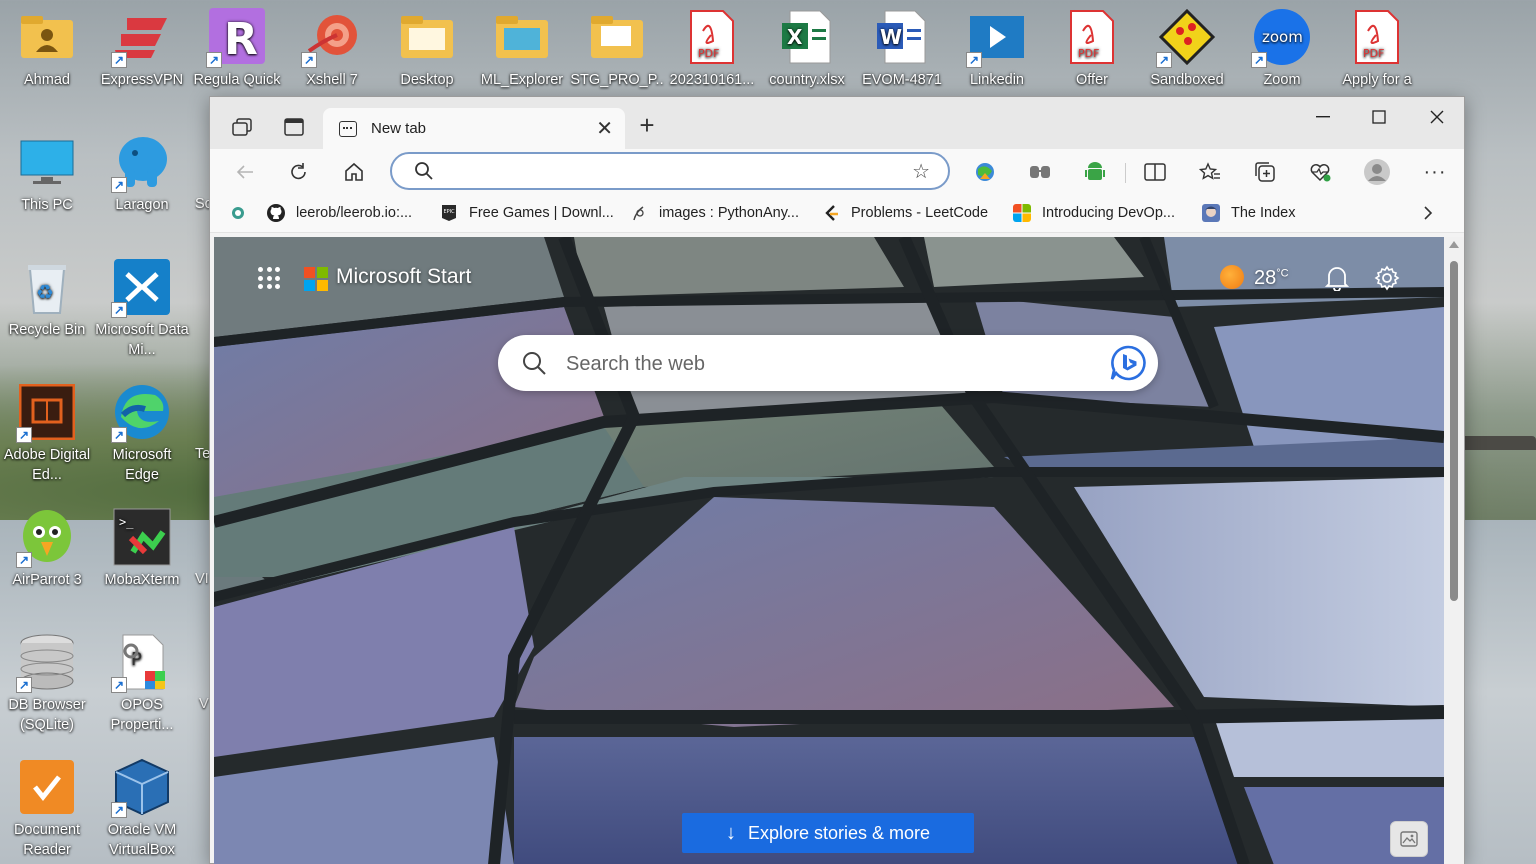  I want to click on microsoft-start-brand: Microsoft Start, so click(403, 277).